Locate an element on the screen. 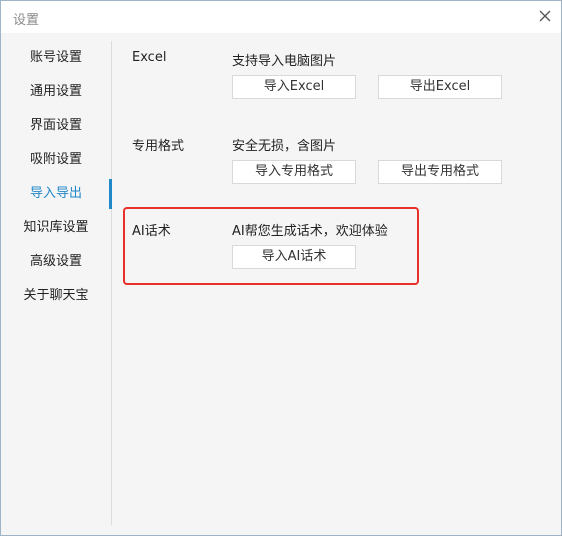  sidebar-divider is located at coordinates (111, 283).